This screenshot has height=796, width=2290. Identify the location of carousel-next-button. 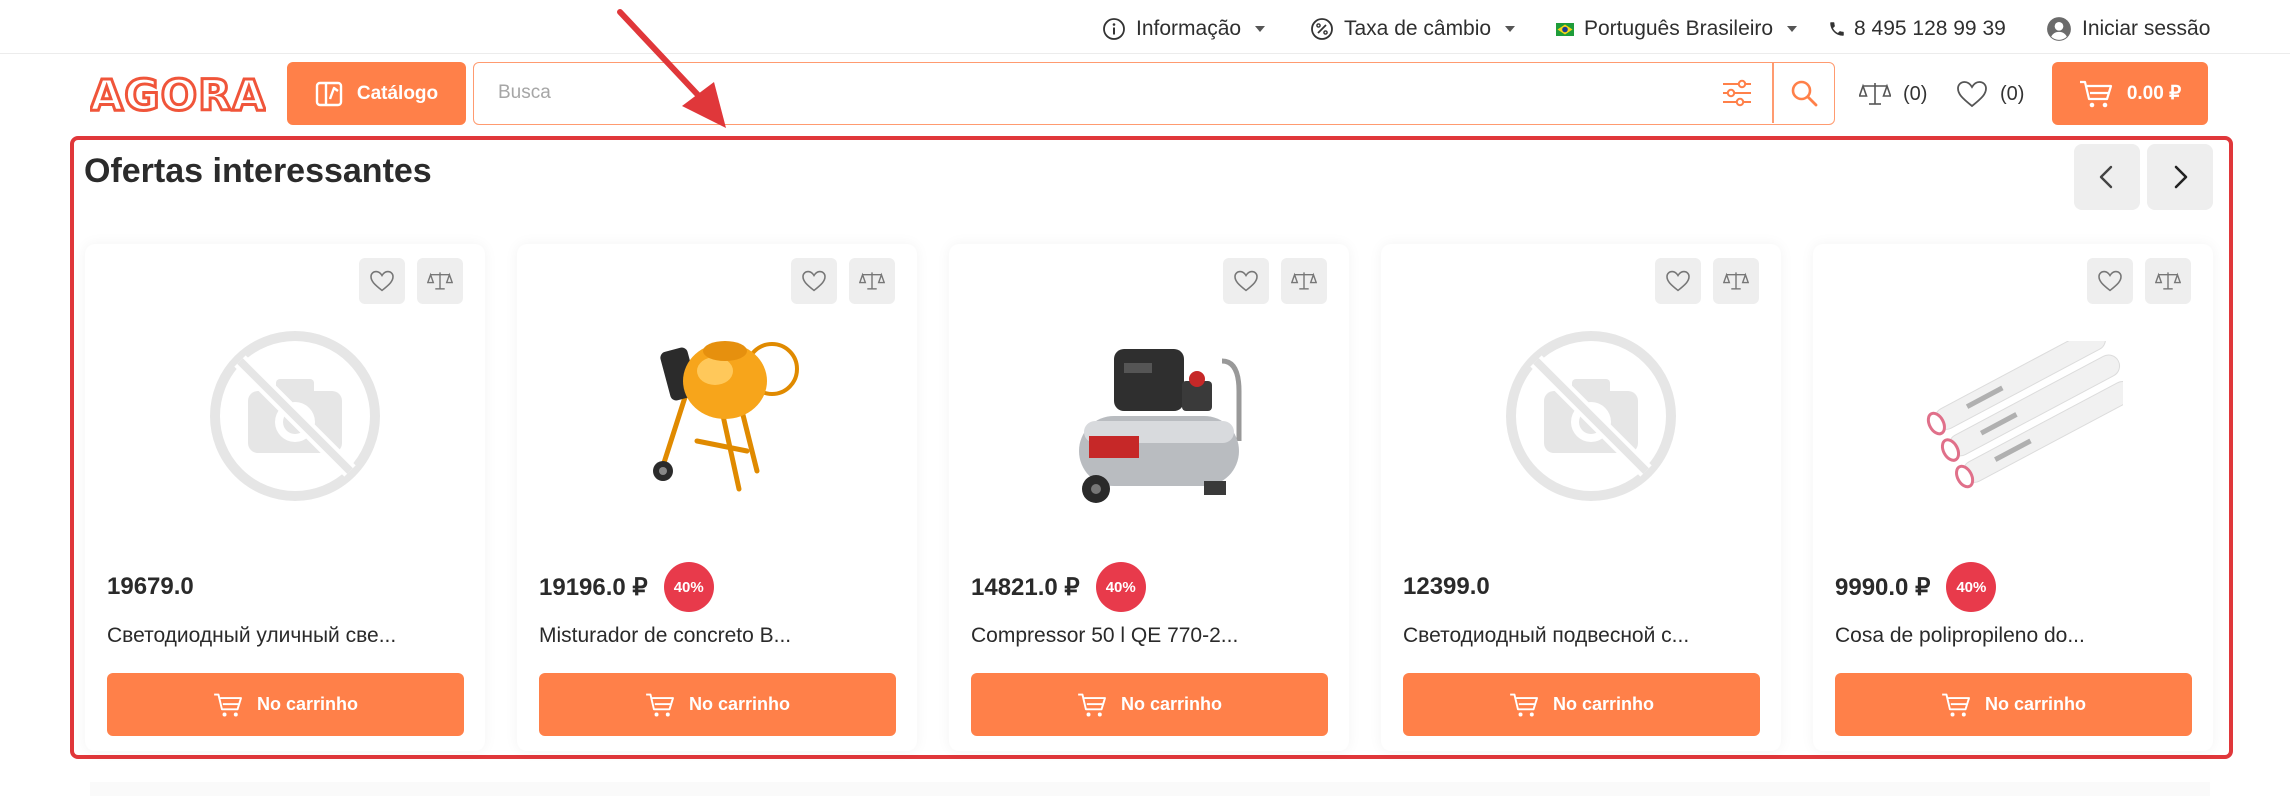
(2180, 177).